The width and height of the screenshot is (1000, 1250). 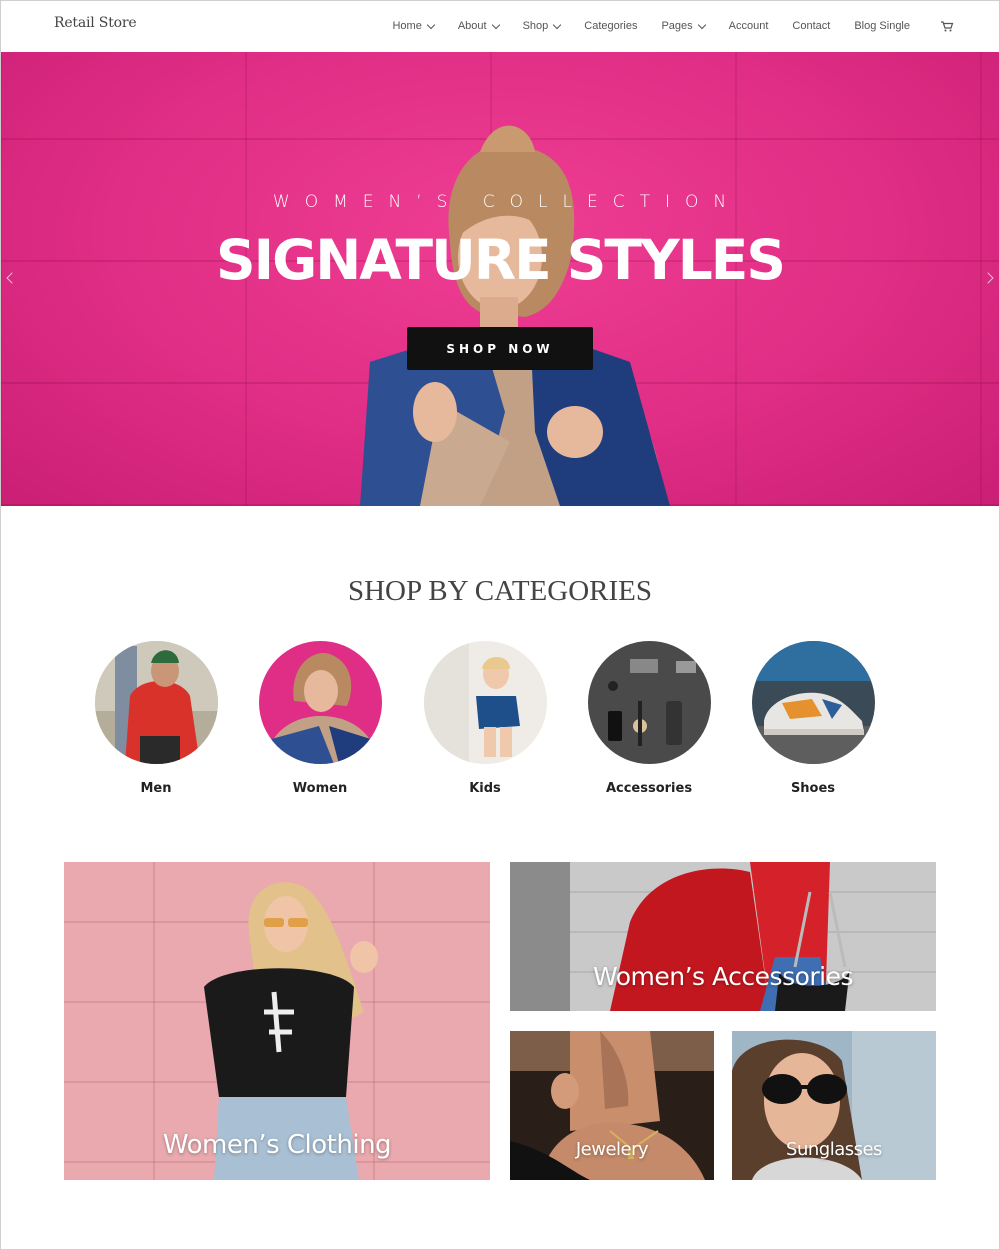 What do you see at coordinates (485, 788) in the screenshot?
I see `category-label: Kids` at bounding box center [485, 788].